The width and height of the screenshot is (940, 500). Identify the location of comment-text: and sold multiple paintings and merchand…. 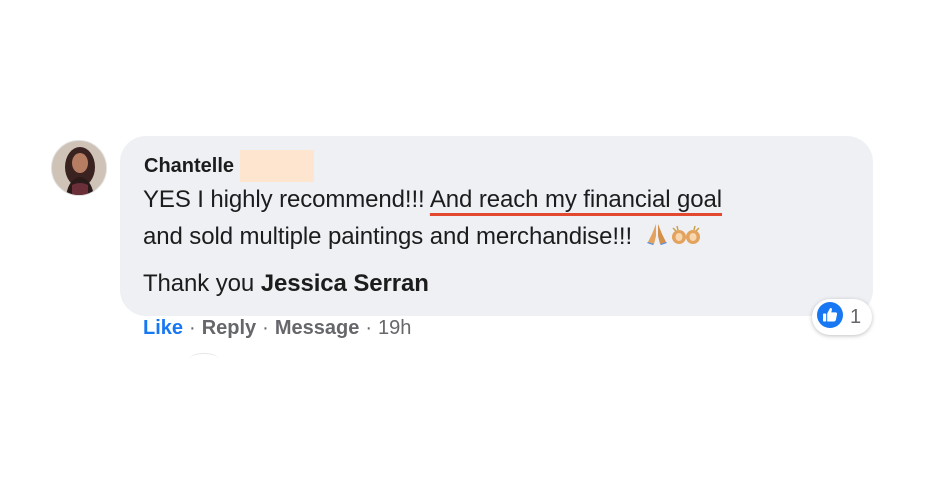
(388, 236).